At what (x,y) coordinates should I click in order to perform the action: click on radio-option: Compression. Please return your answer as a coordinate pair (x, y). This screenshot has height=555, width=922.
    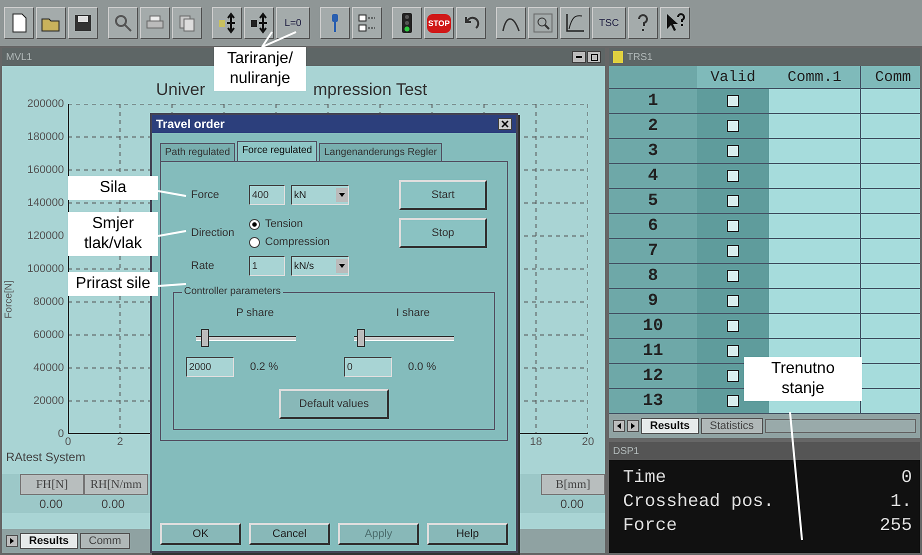
    Looking at the image, I should click on (314, 242).